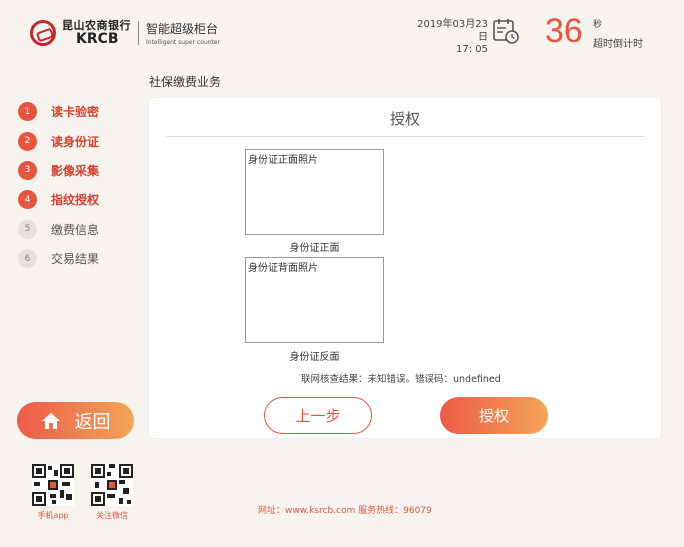 The image size is (684, 547). I want to click on id-back-photo: 身份证背面照片, so click(314, 300).